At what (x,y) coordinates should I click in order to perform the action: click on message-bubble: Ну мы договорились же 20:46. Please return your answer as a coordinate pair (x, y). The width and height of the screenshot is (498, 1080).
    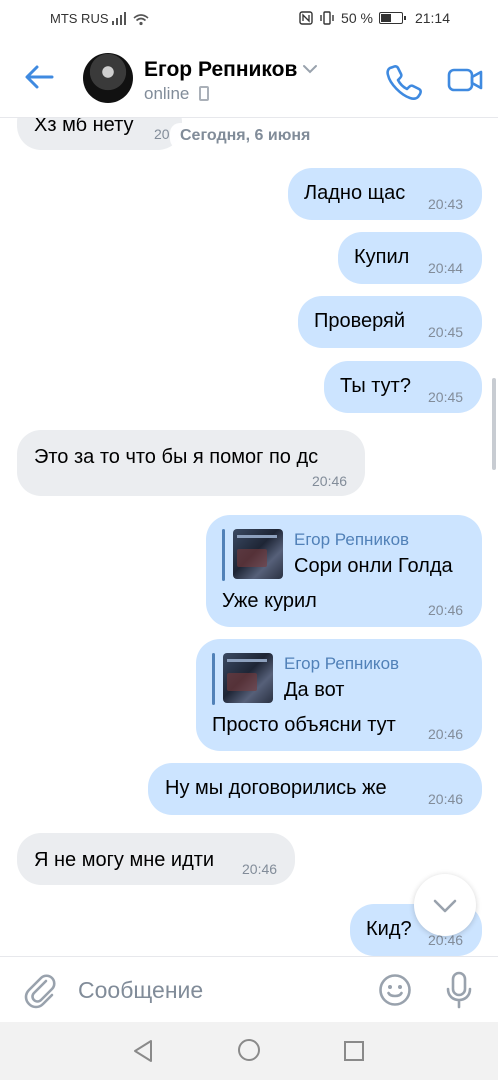
    Looking at the image, I should click on (315, 789).